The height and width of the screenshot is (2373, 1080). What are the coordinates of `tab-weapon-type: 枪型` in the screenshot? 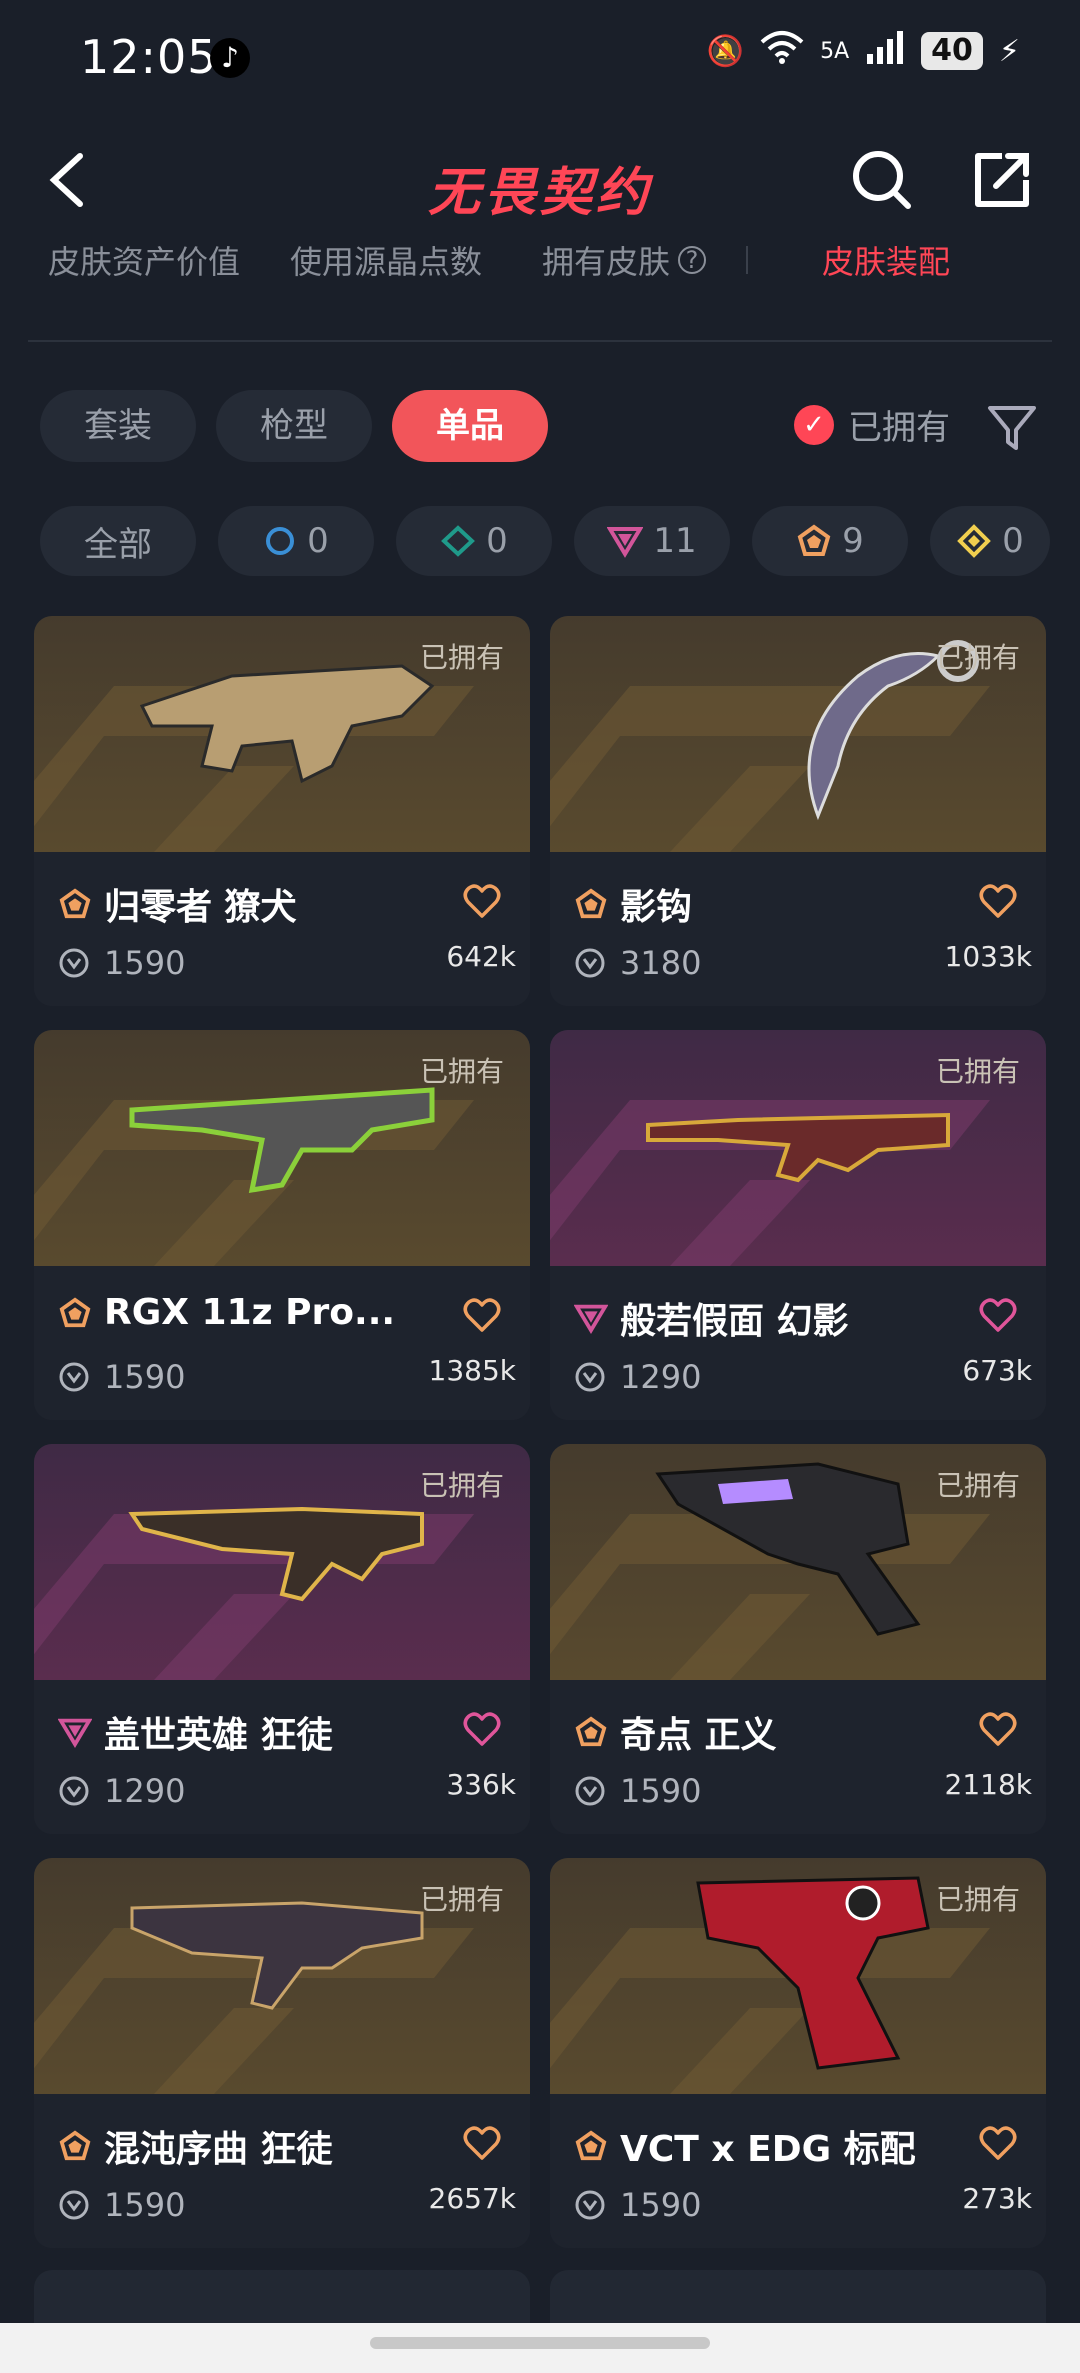 It's located at (294, 426).